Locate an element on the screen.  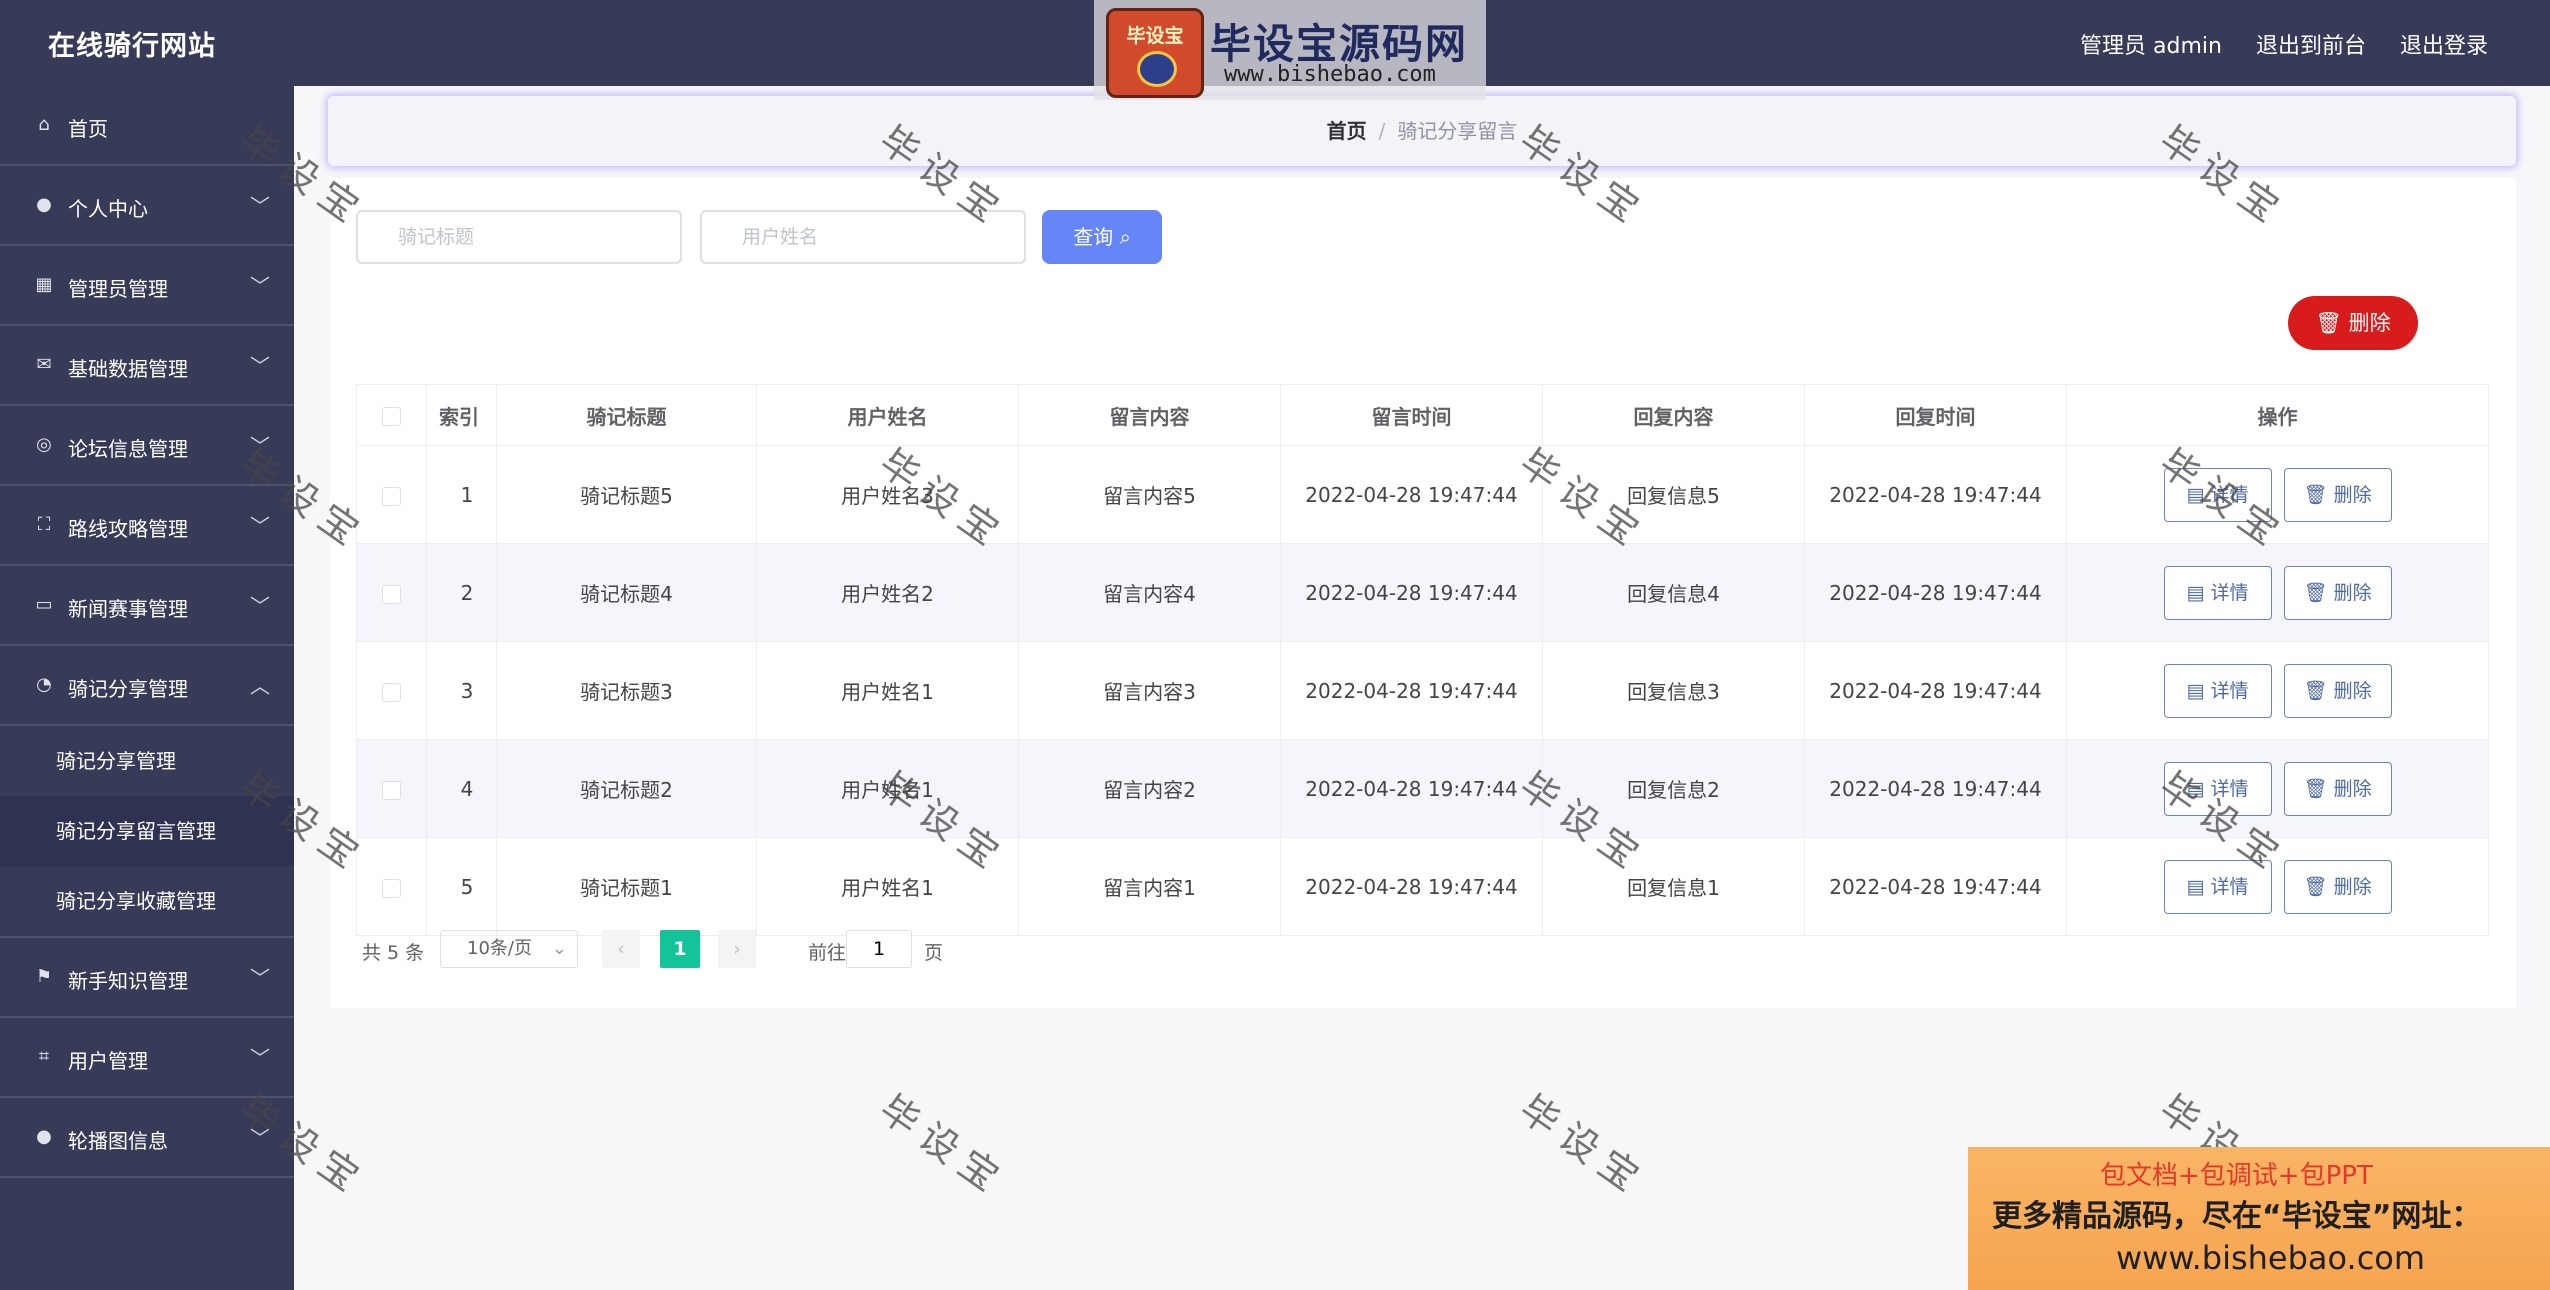
breadcrumb-home: 首页 is located at coordinates (1347, 131).